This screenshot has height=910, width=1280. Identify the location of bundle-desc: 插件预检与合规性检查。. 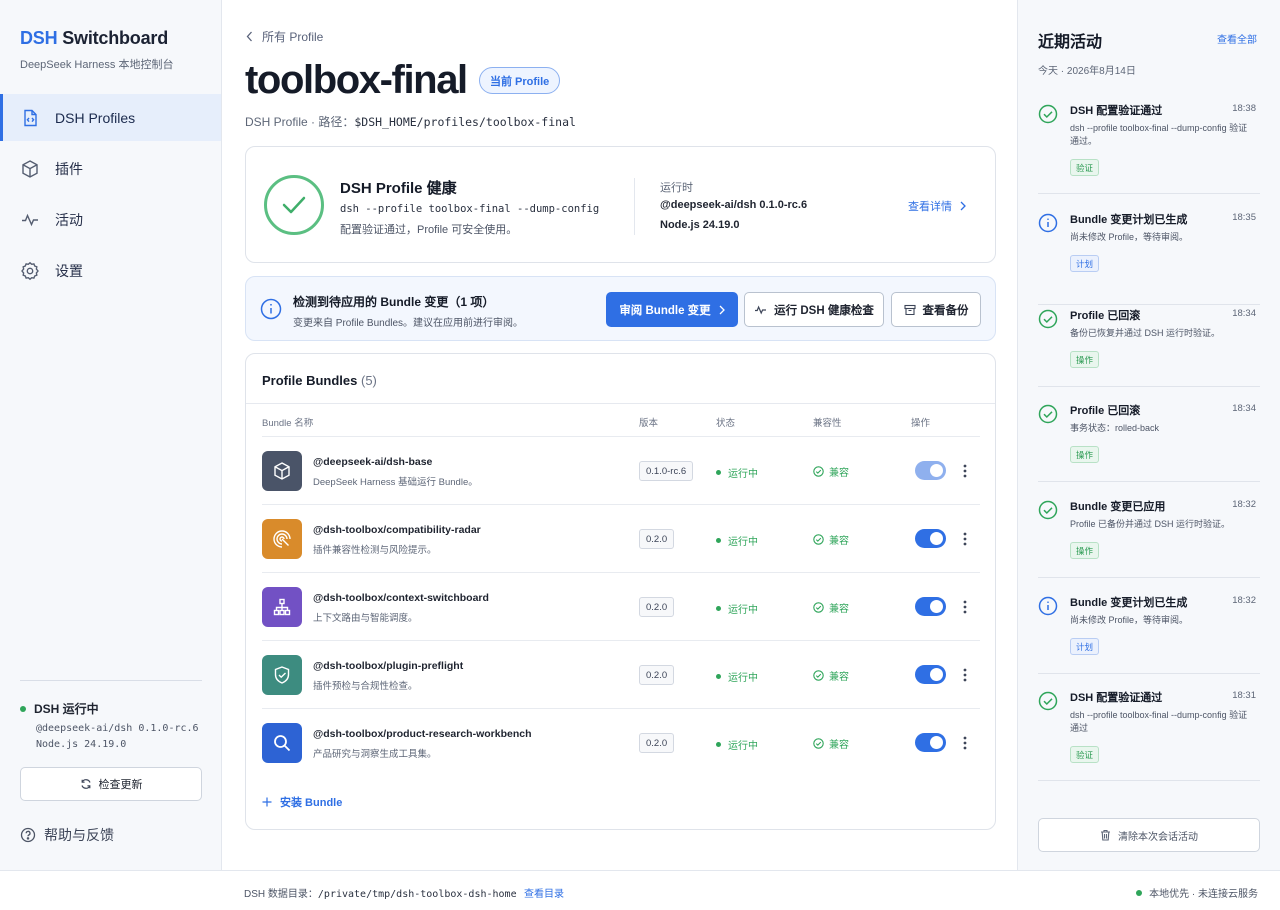
(365, 686).